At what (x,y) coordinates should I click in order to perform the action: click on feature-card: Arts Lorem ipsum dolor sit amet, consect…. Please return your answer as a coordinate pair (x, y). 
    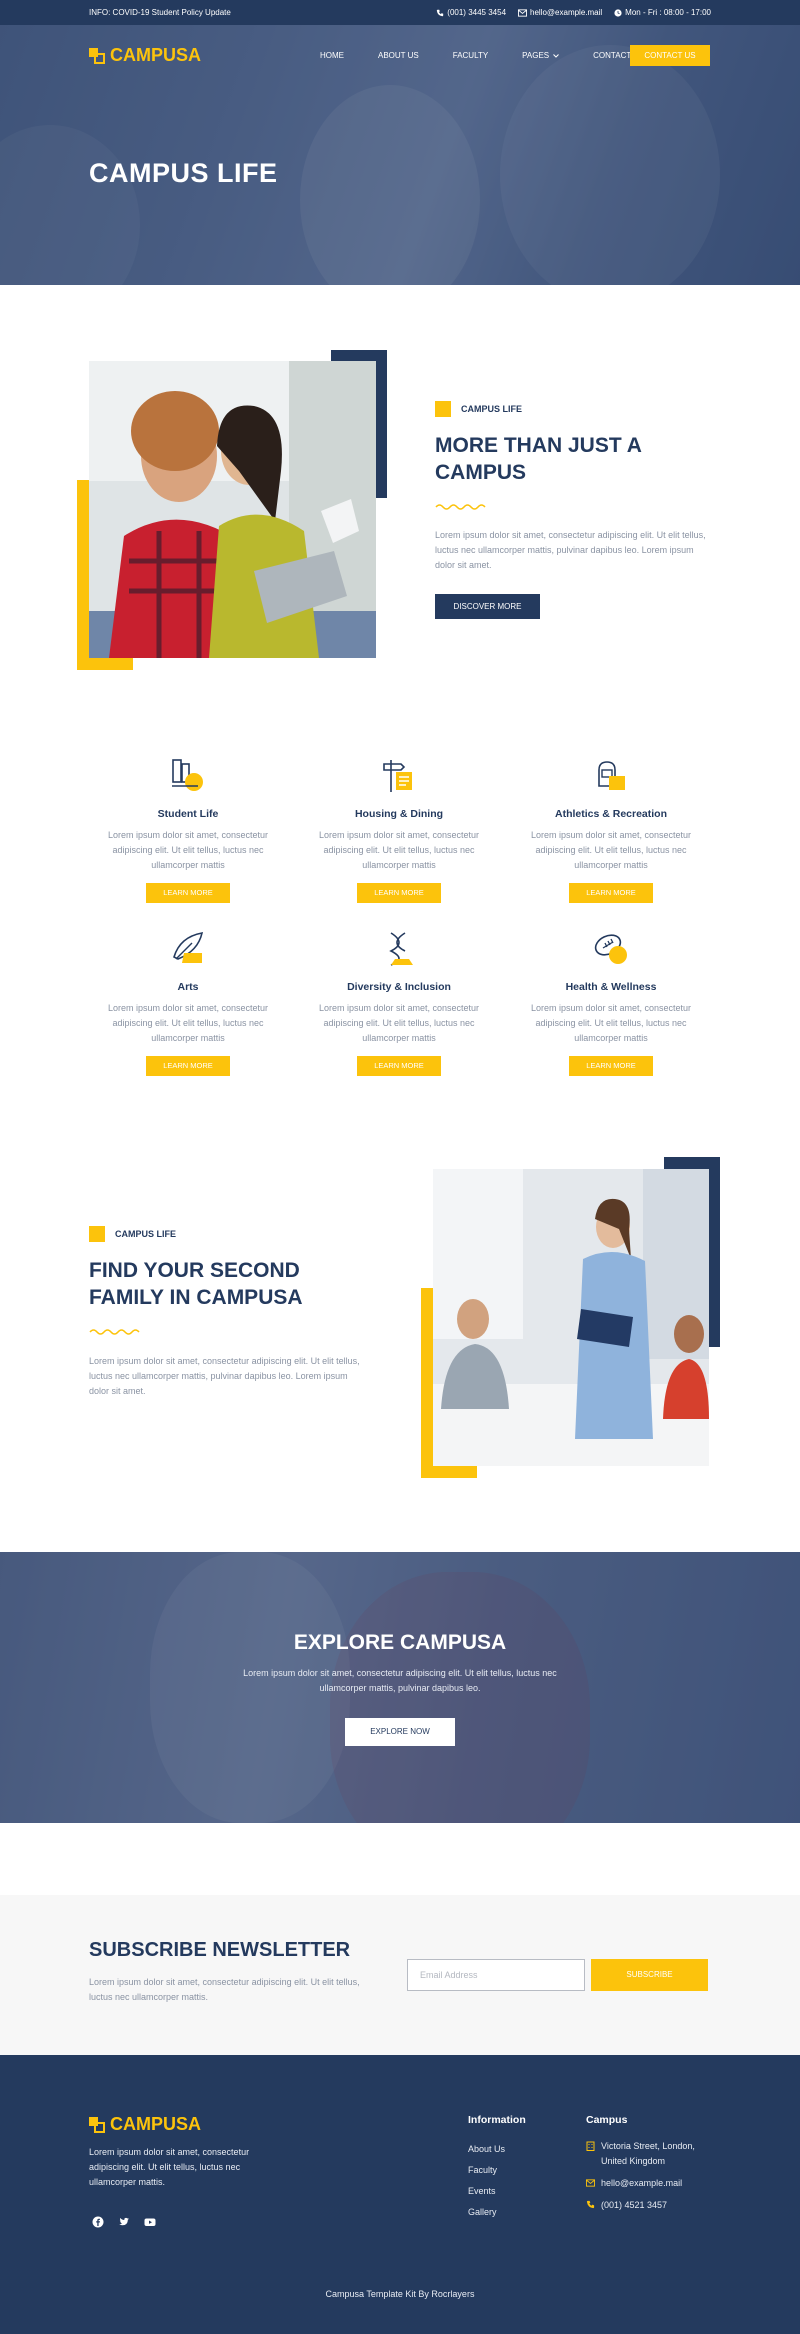
    Looking at the image, I should click on (188, 1002).